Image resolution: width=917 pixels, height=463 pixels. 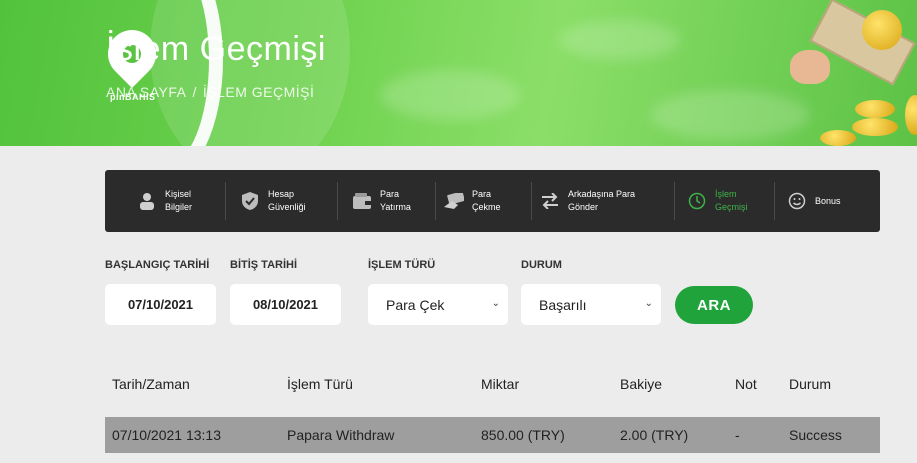 I want to click on column-header-type: İşlem Türü, so click(x=320, y=384).